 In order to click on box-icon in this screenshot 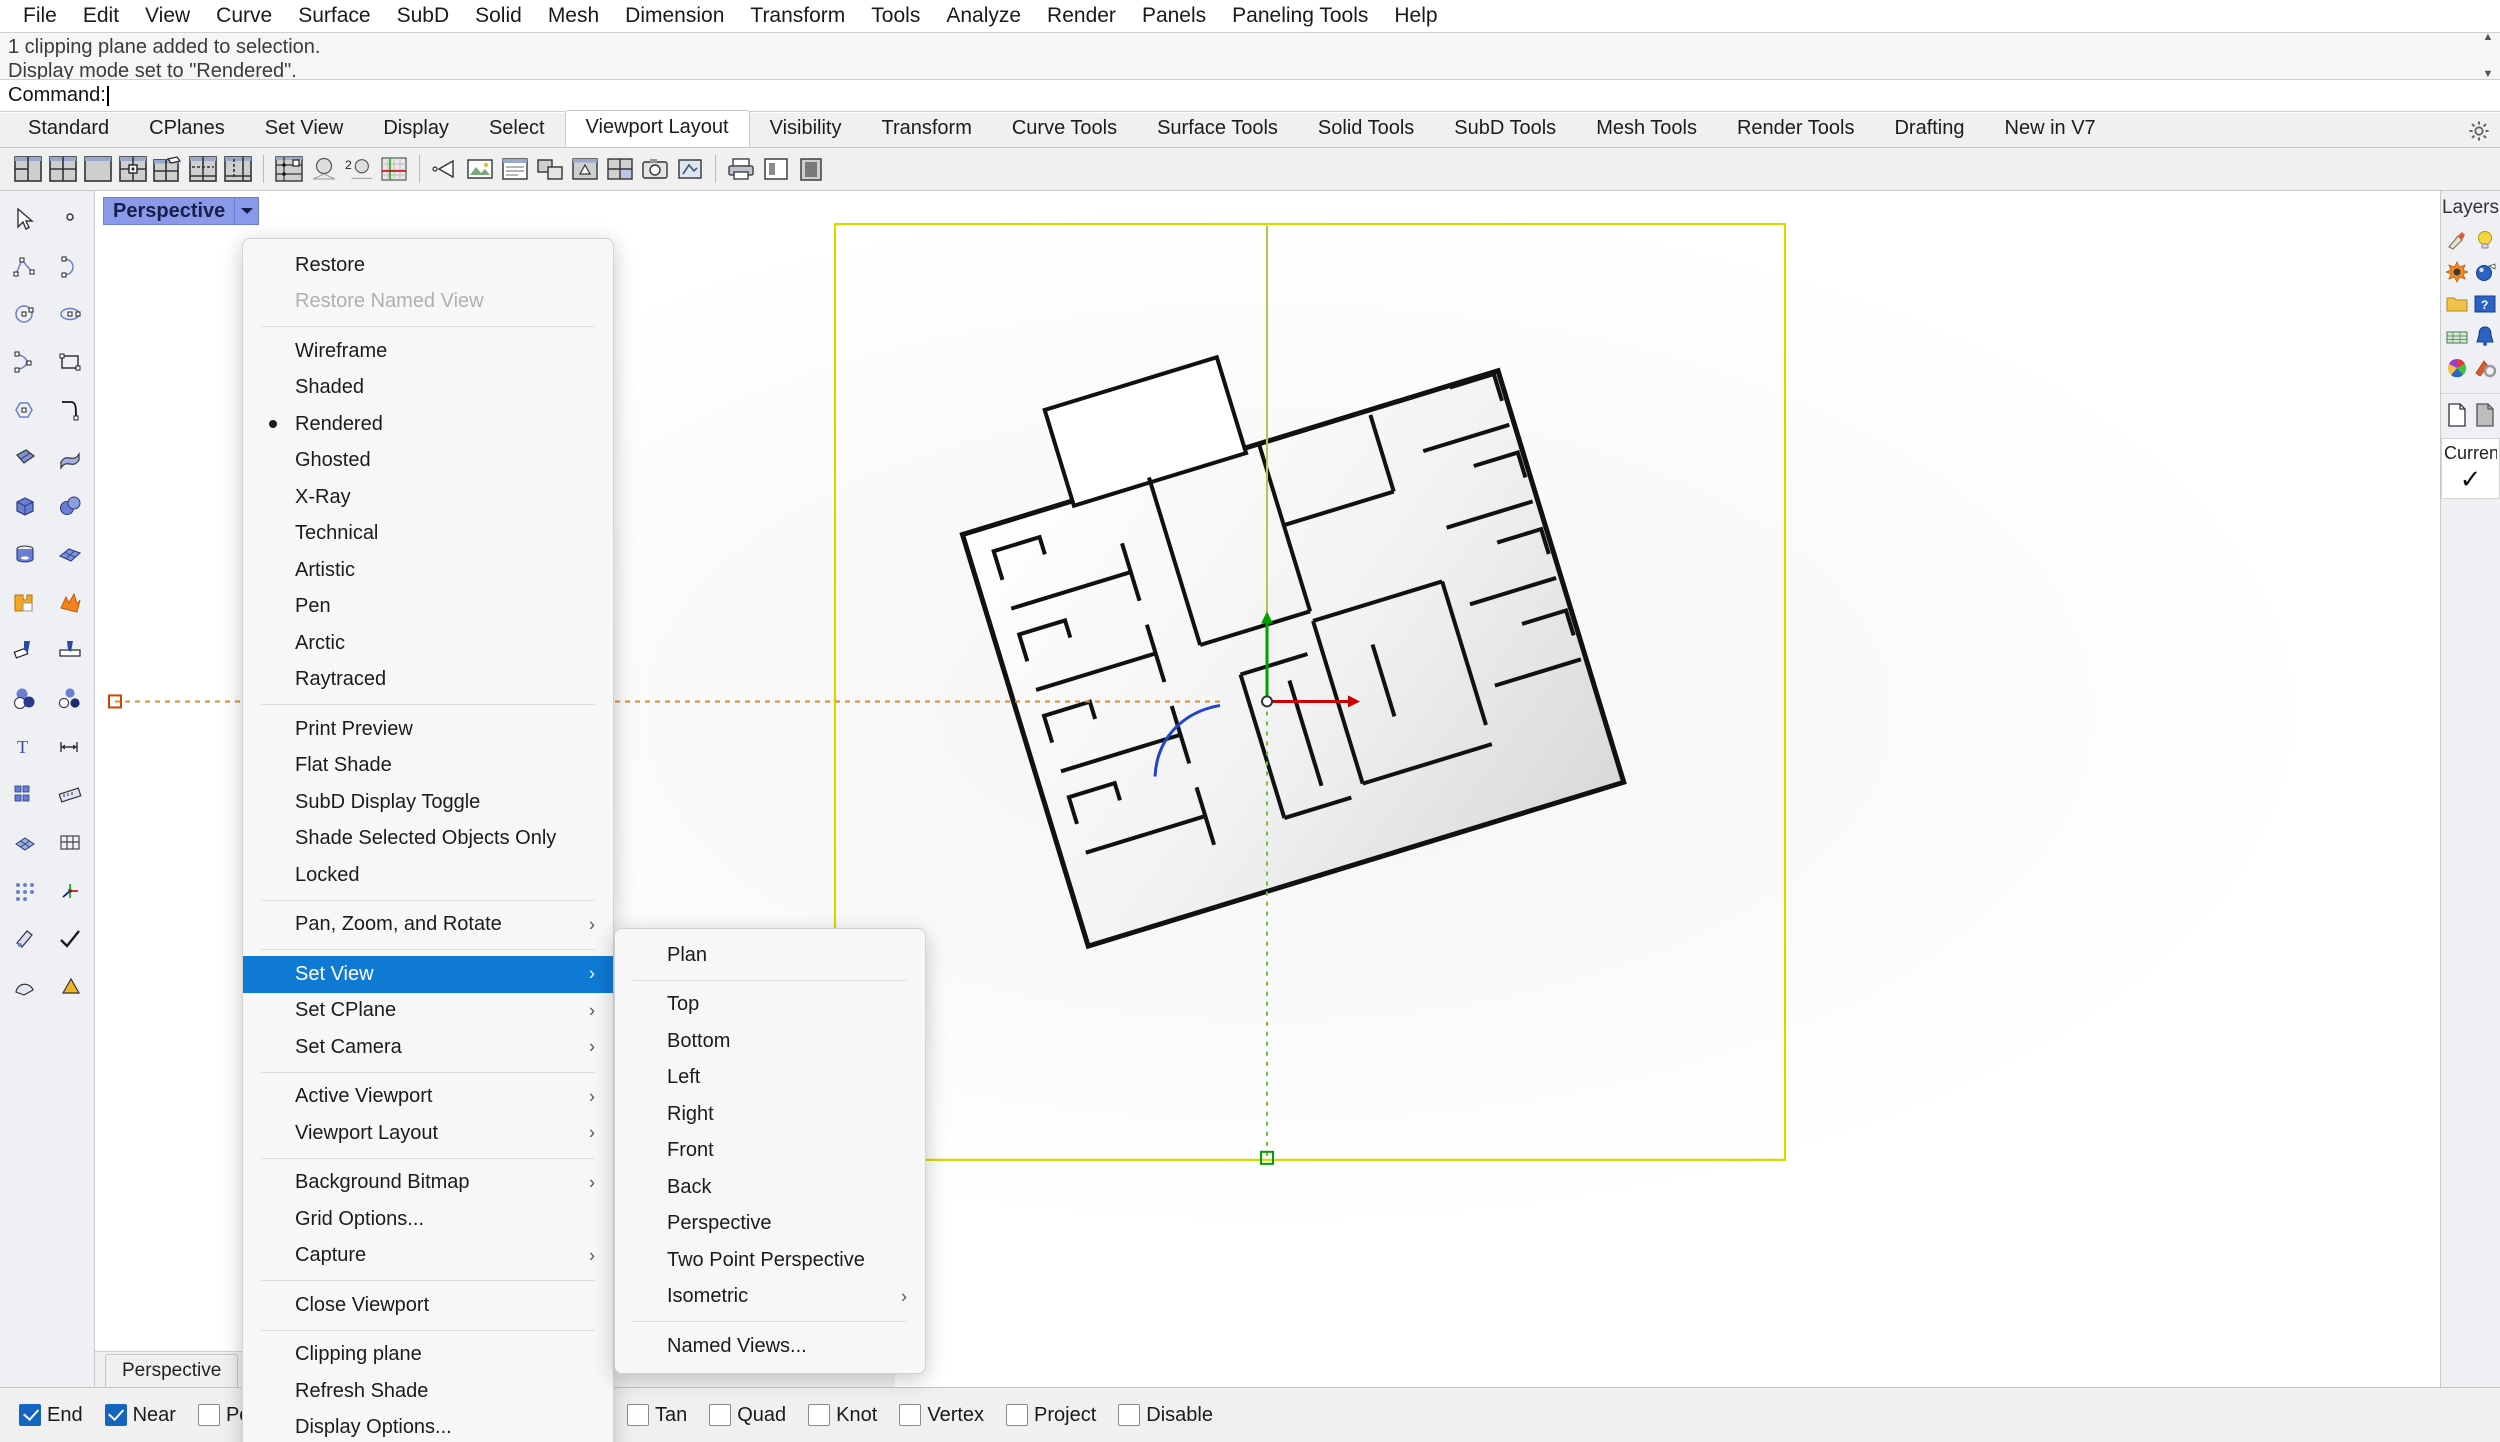, I will do `click(24, 507)`.